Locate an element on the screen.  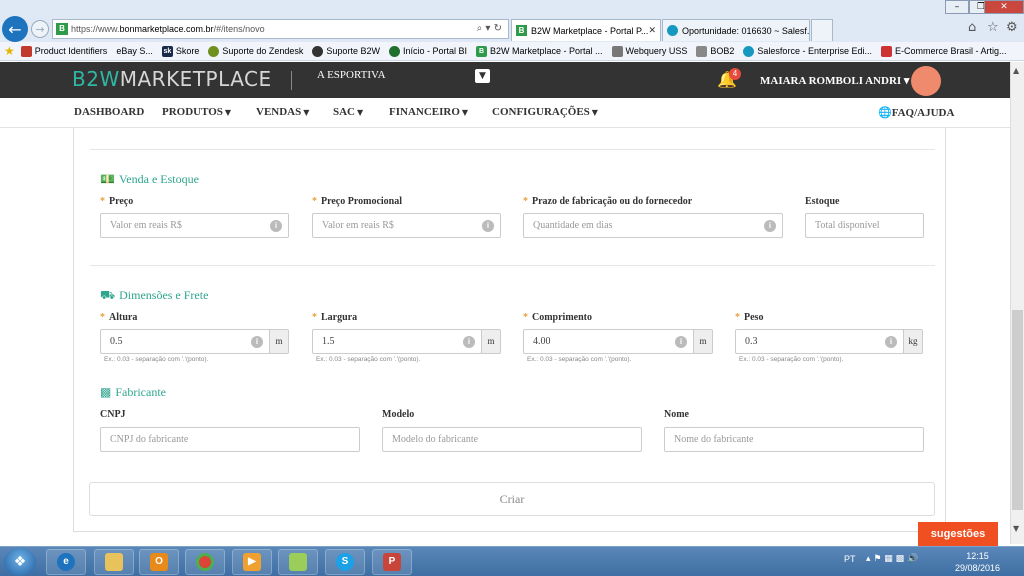
forward-button: → is located at coordinates (40, 29).